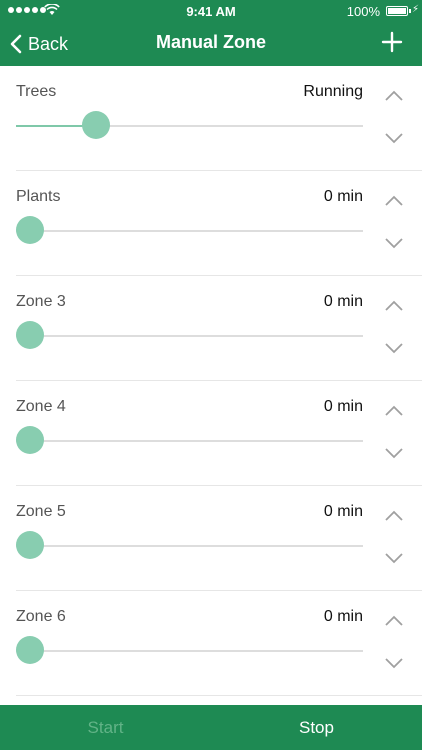  I want to click on plus-icon, so click(392, 42).